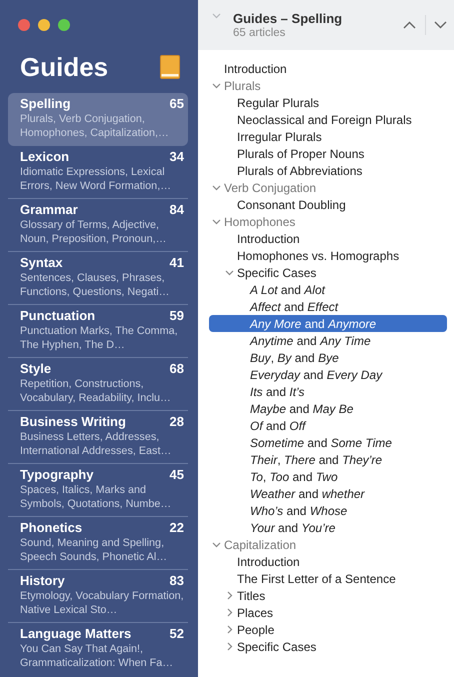 The image size is (454, 677). What do you see at coordinates (328, 289) in the screenshot?
I see `tree-item: A Lot and Alot` at bounding box center [328, 289].